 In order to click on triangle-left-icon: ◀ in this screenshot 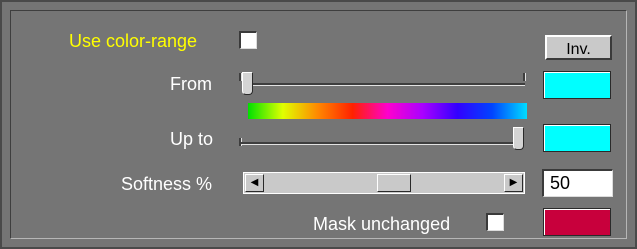, I will do `click(254, 183)`.